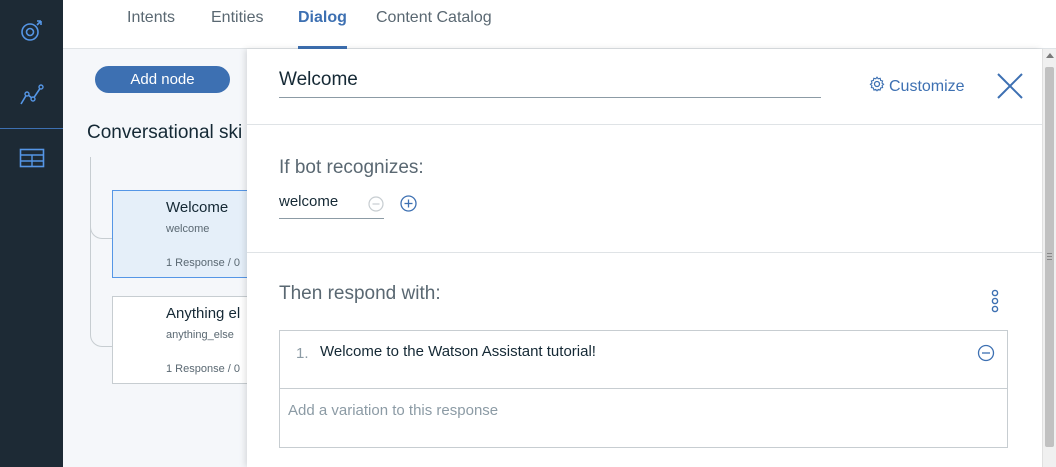  Describe the element at coordinates (188, 229) in the screenshot. I see `node-condition: welcome` at that location.